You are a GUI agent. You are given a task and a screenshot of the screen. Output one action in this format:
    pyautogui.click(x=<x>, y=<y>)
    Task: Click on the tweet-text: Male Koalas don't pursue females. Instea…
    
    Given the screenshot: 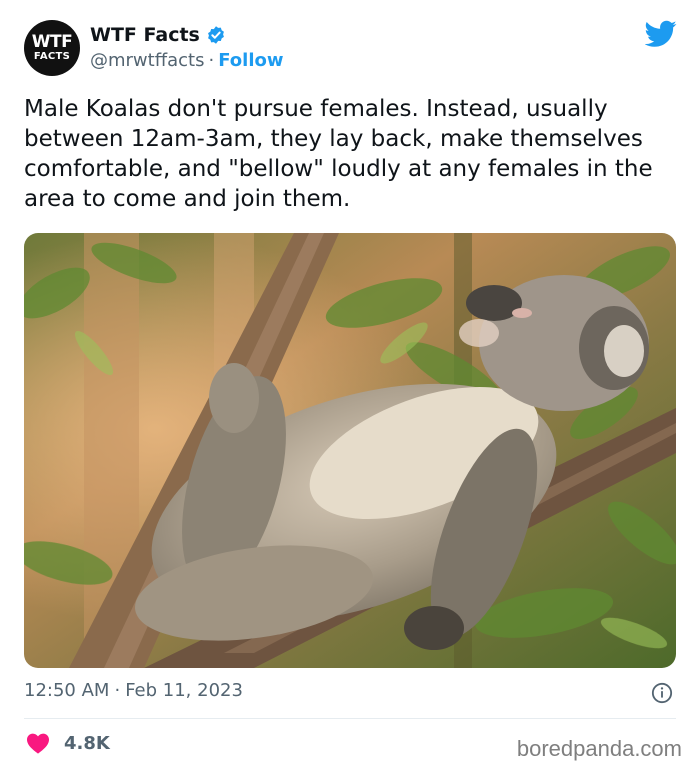 What is the action you would take?
    pyautogui.click(x=338, y=154)
    